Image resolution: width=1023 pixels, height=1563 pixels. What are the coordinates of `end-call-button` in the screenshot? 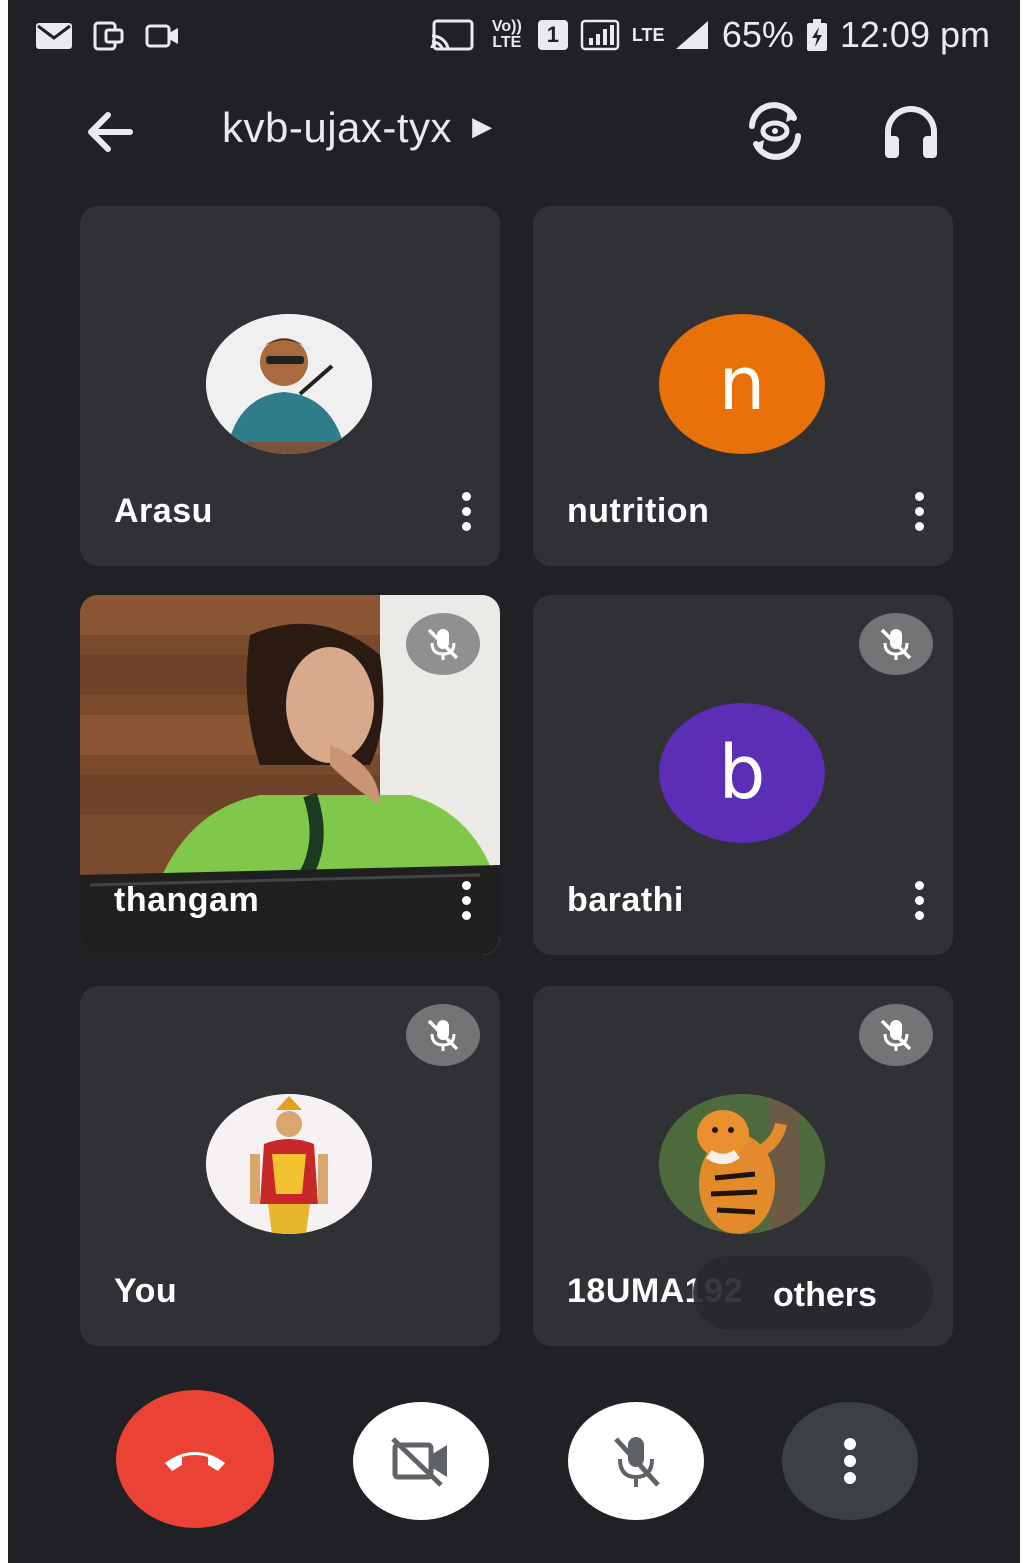 It's located at (195, 1459).